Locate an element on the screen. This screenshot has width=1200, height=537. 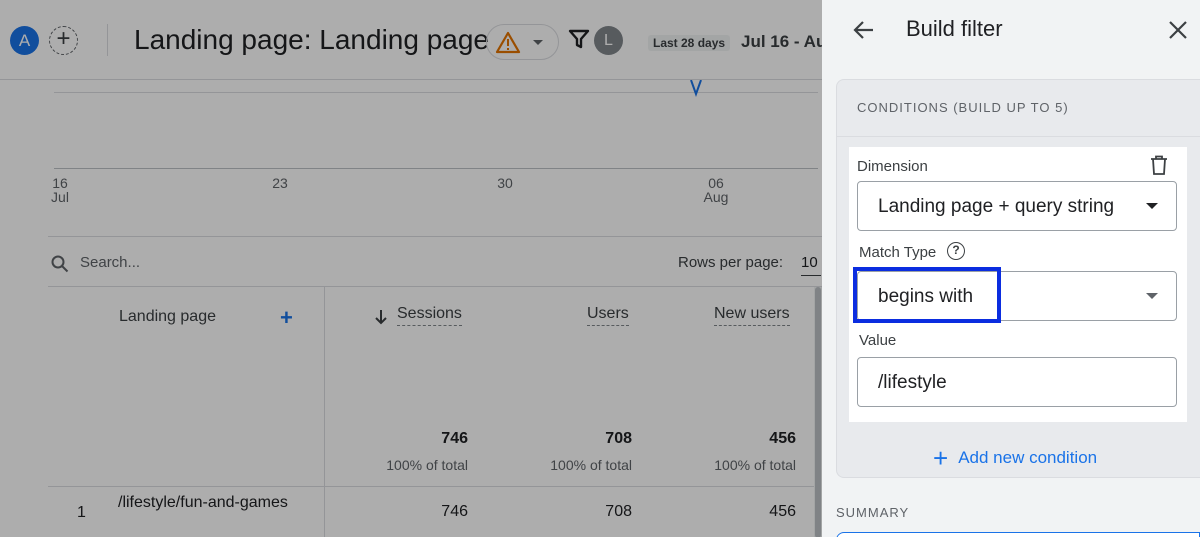
summary-heading: SUMMARY is located at coordinates (873, 512).